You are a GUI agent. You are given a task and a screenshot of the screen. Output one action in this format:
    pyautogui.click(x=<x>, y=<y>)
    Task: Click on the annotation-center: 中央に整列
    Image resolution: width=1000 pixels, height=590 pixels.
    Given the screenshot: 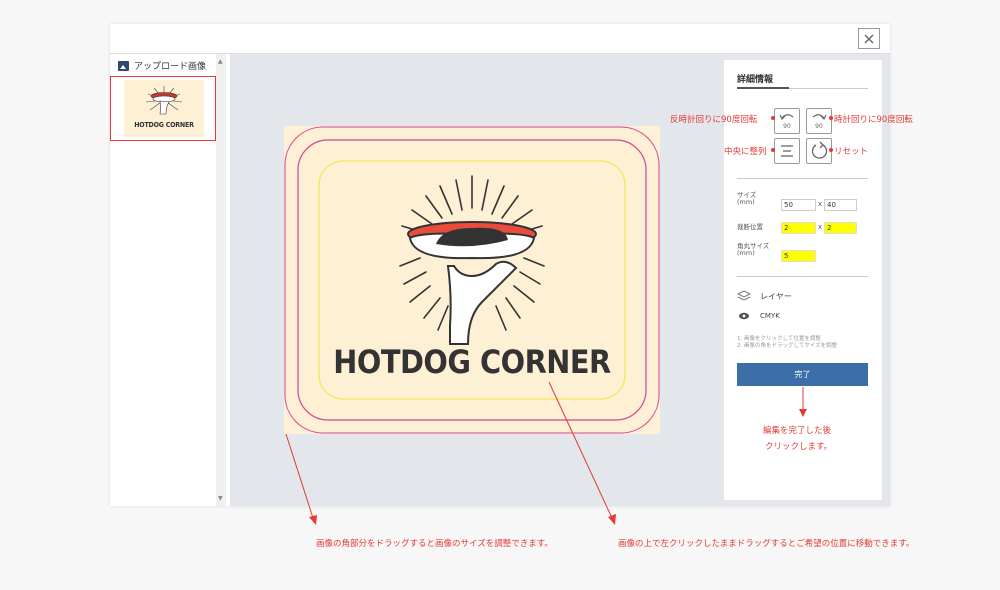 What is the action you would take?
    pyautogui.click(x=745, y=152)
    